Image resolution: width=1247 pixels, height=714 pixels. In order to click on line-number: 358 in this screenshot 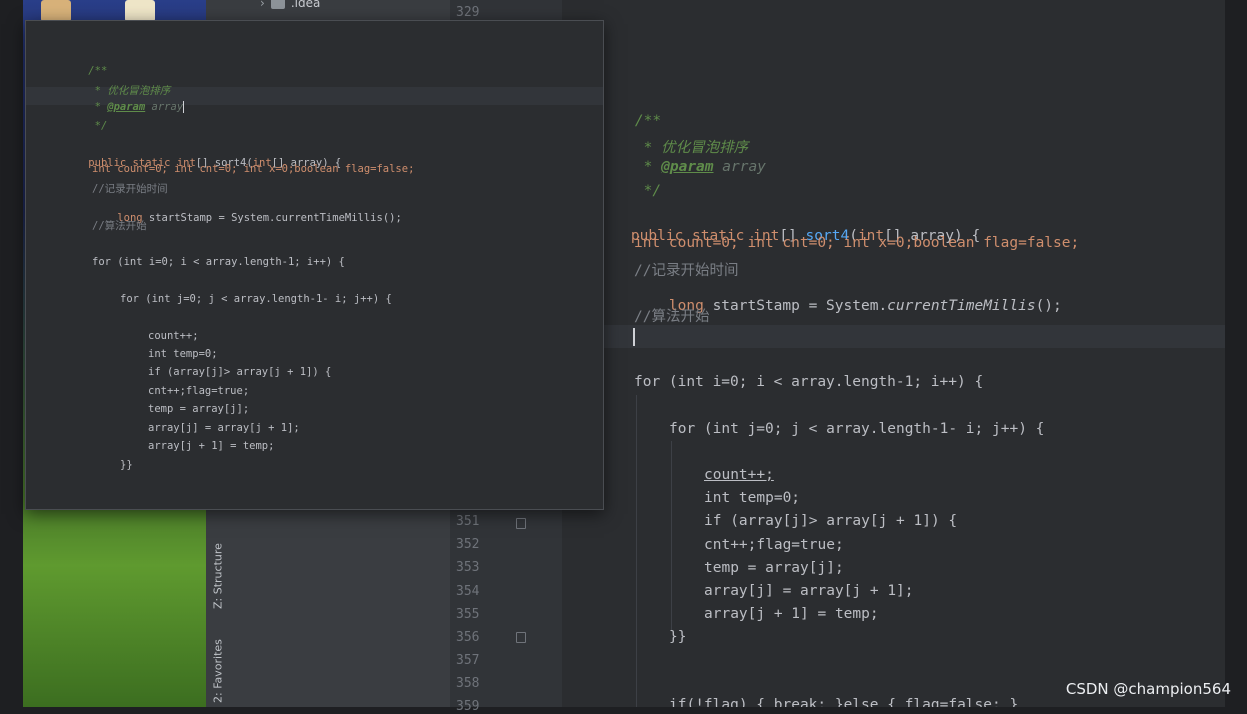, I will do `click(468, 683)`.